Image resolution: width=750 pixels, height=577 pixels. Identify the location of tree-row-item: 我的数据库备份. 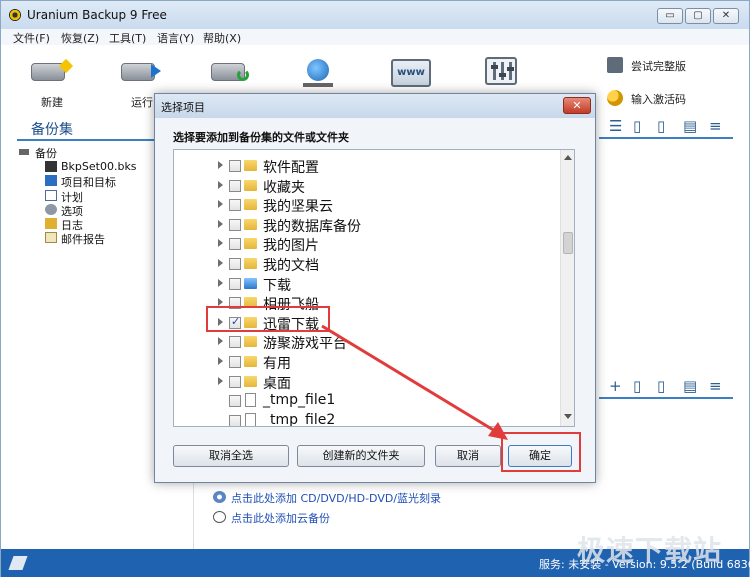
(367, 225).